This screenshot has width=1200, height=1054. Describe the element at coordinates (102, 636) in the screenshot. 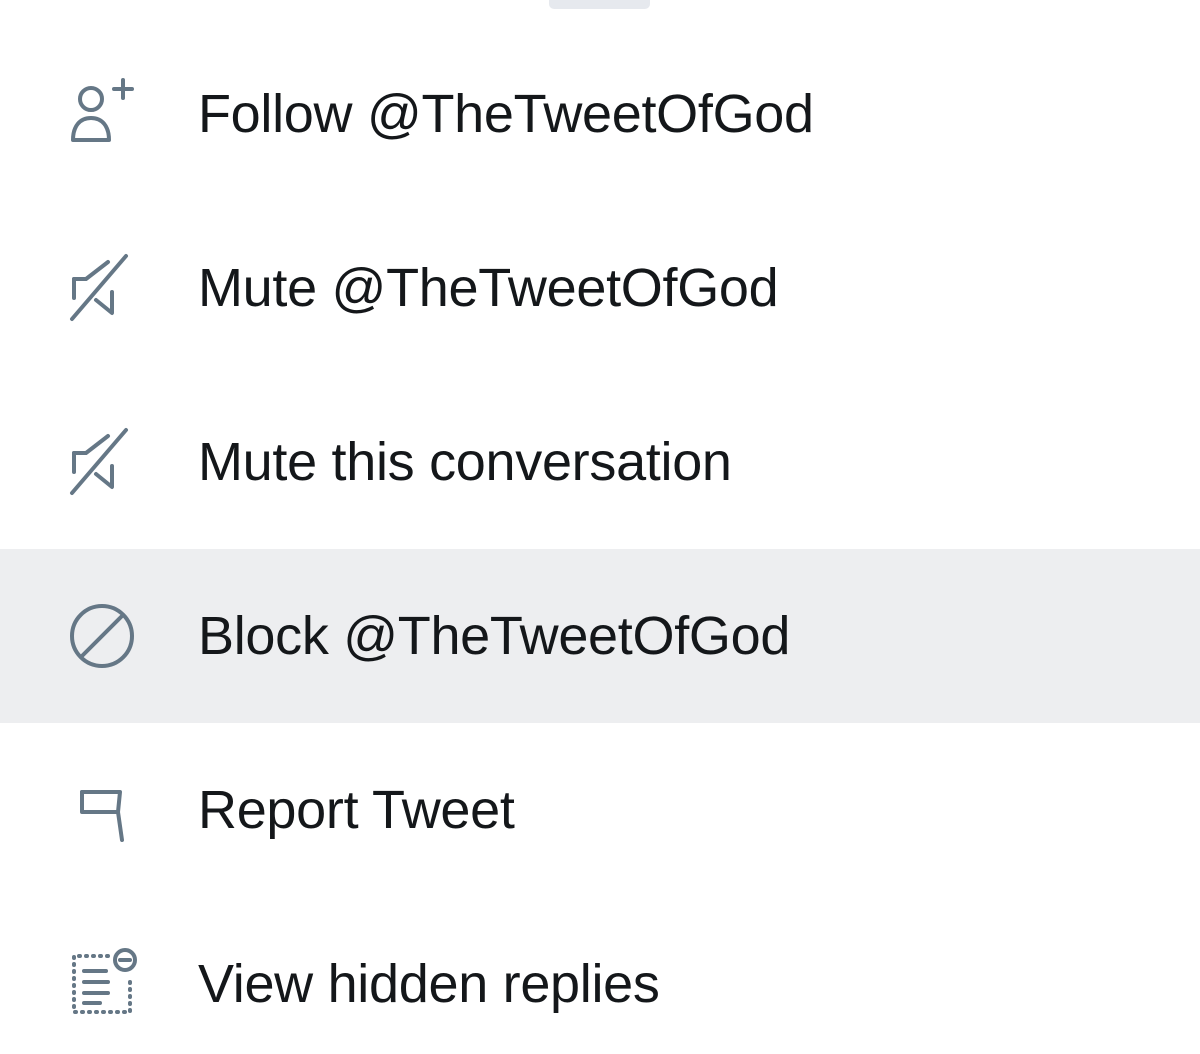

I see `block-icon` at that location.